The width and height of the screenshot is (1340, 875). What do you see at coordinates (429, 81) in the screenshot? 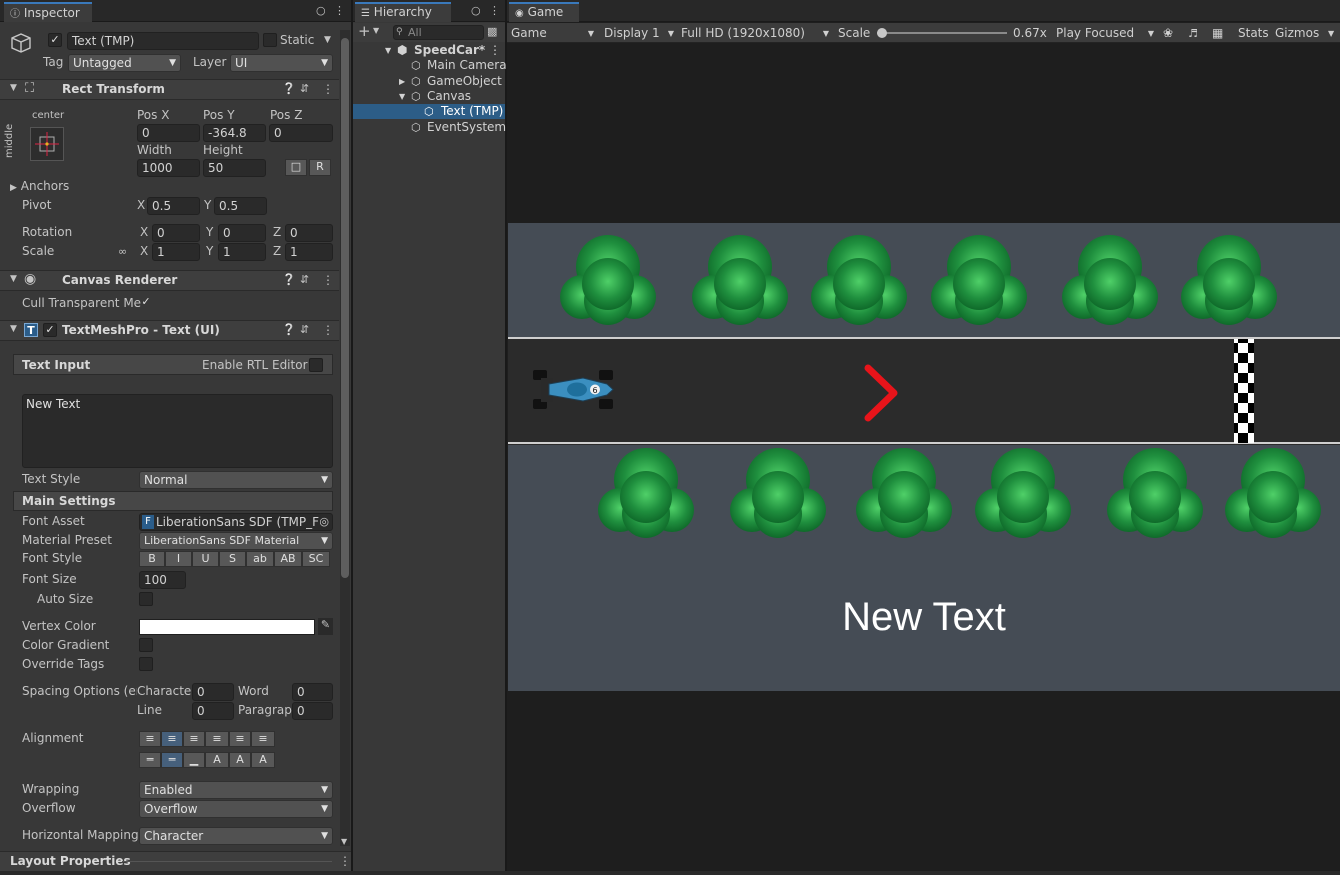
I see `hierarchy-item-gameobject: ▶ ⬡ GameObject` at bounding box center [429, 81].